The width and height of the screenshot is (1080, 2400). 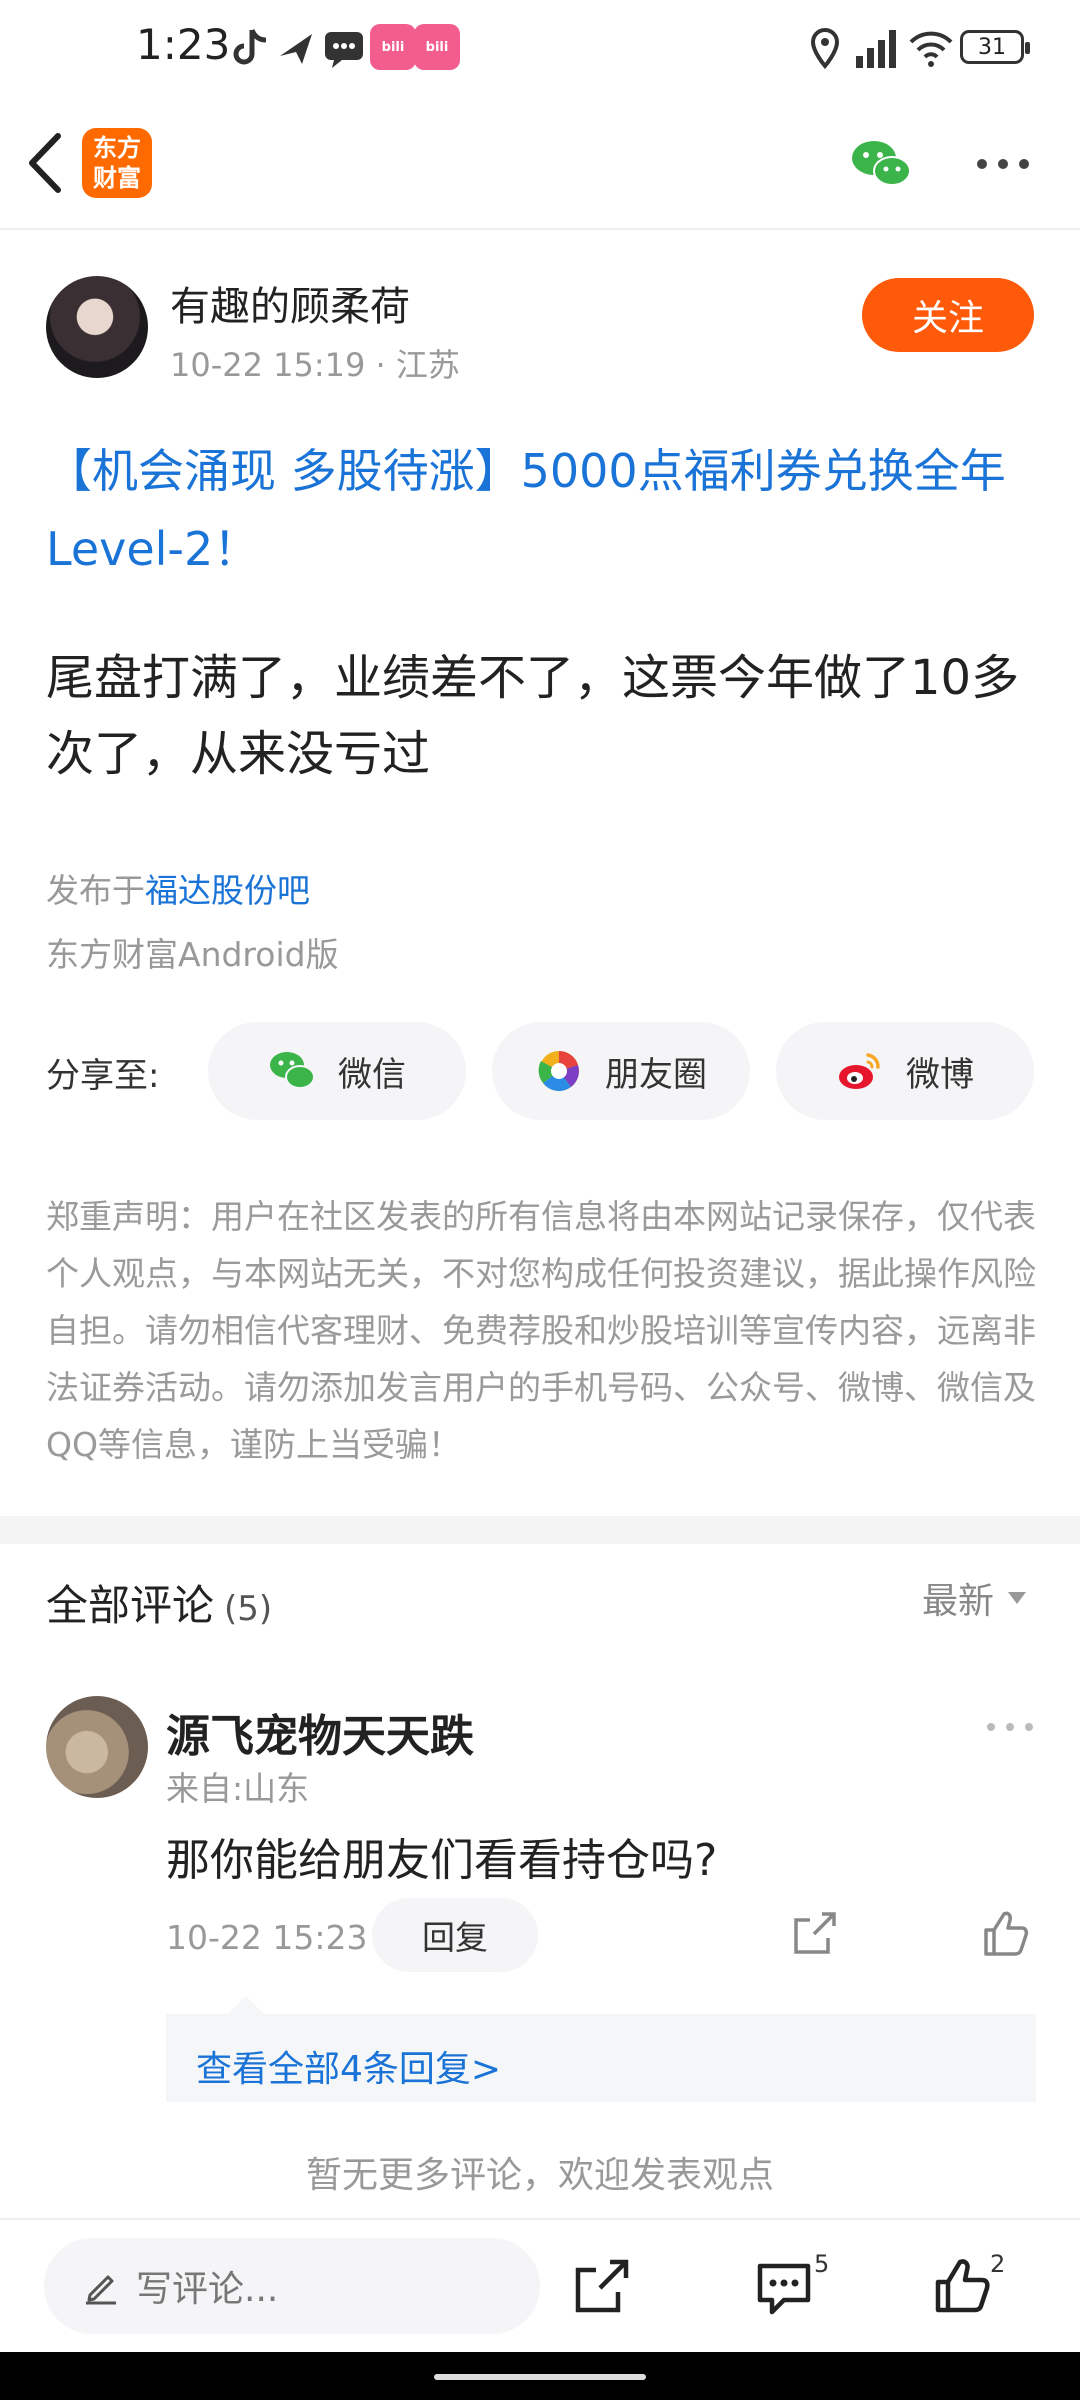 I want to click on post-body: 尾盘打满了，业绩差不了，这票今年做了10多次了，从来没亏过, so click(x=533, y=716).